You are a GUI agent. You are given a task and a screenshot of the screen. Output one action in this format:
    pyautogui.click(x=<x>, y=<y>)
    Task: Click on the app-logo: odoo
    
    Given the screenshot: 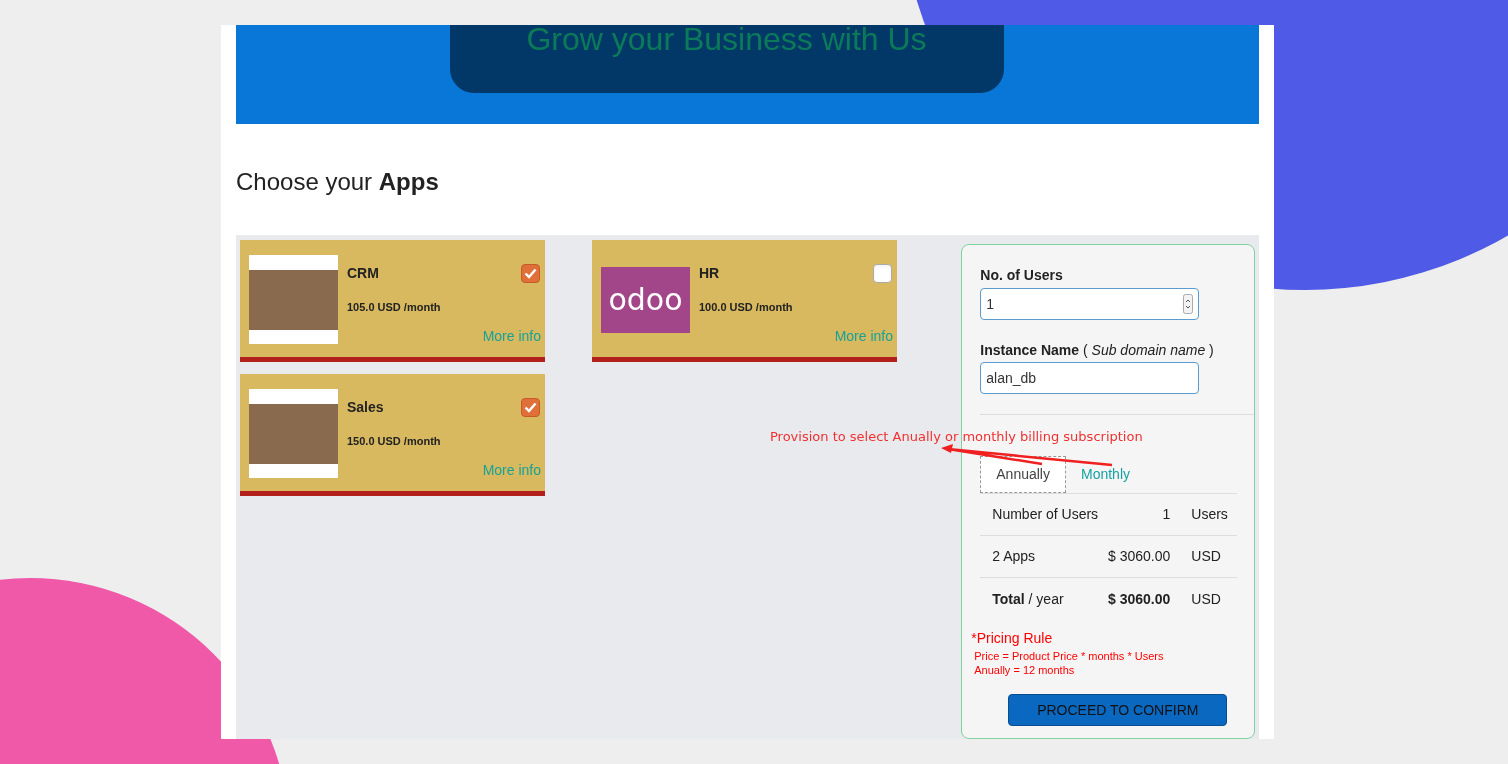 What is the action you would take?
    pyautogui.click(x=645, y=299)
    